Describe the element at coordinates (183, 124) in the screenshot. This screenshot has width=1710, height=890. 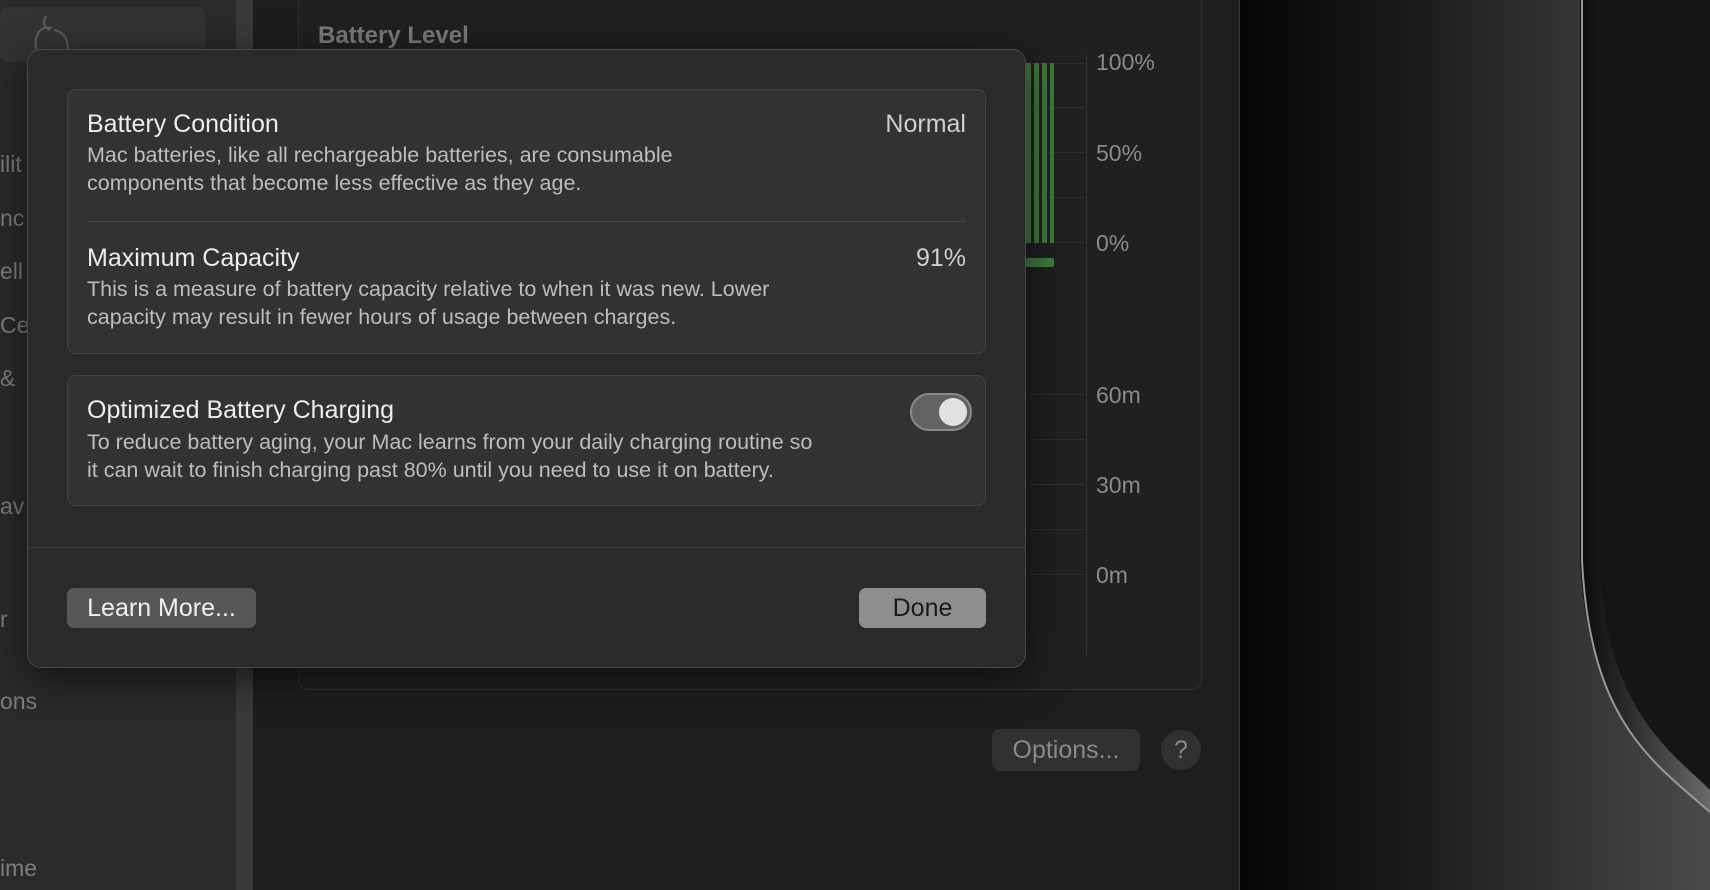
I see `battery-condition-title: Battery Condition` at that location.